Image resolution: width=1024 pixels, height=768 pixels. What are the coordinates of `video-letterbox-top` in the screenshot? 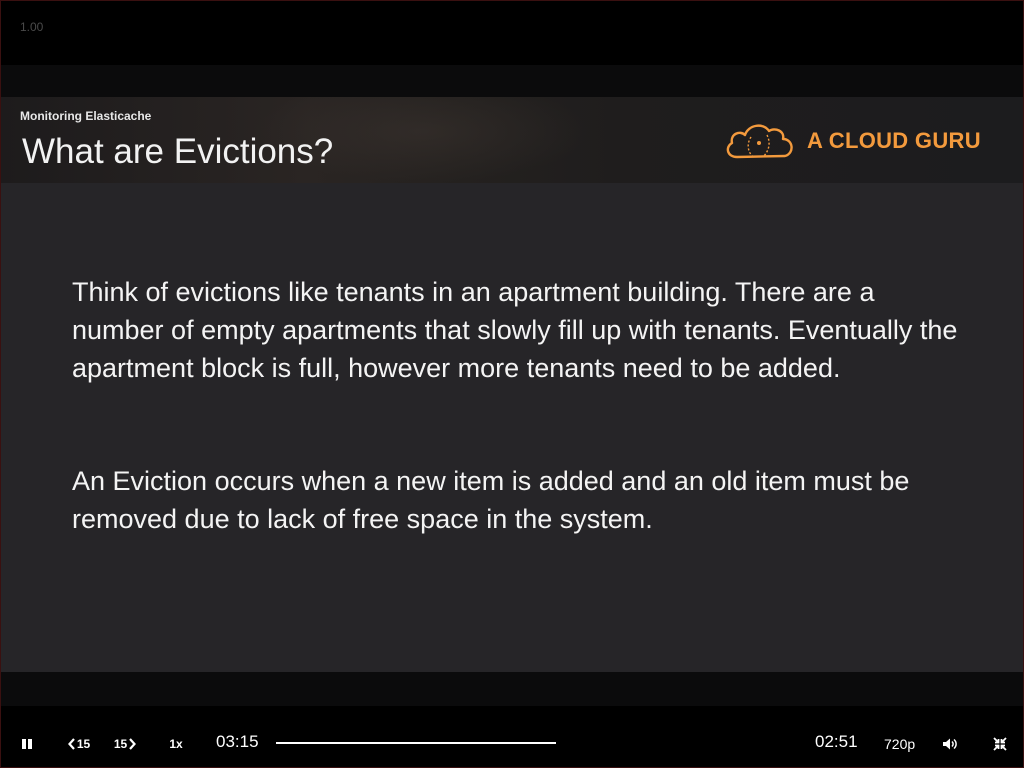 It's located at (512, 81).